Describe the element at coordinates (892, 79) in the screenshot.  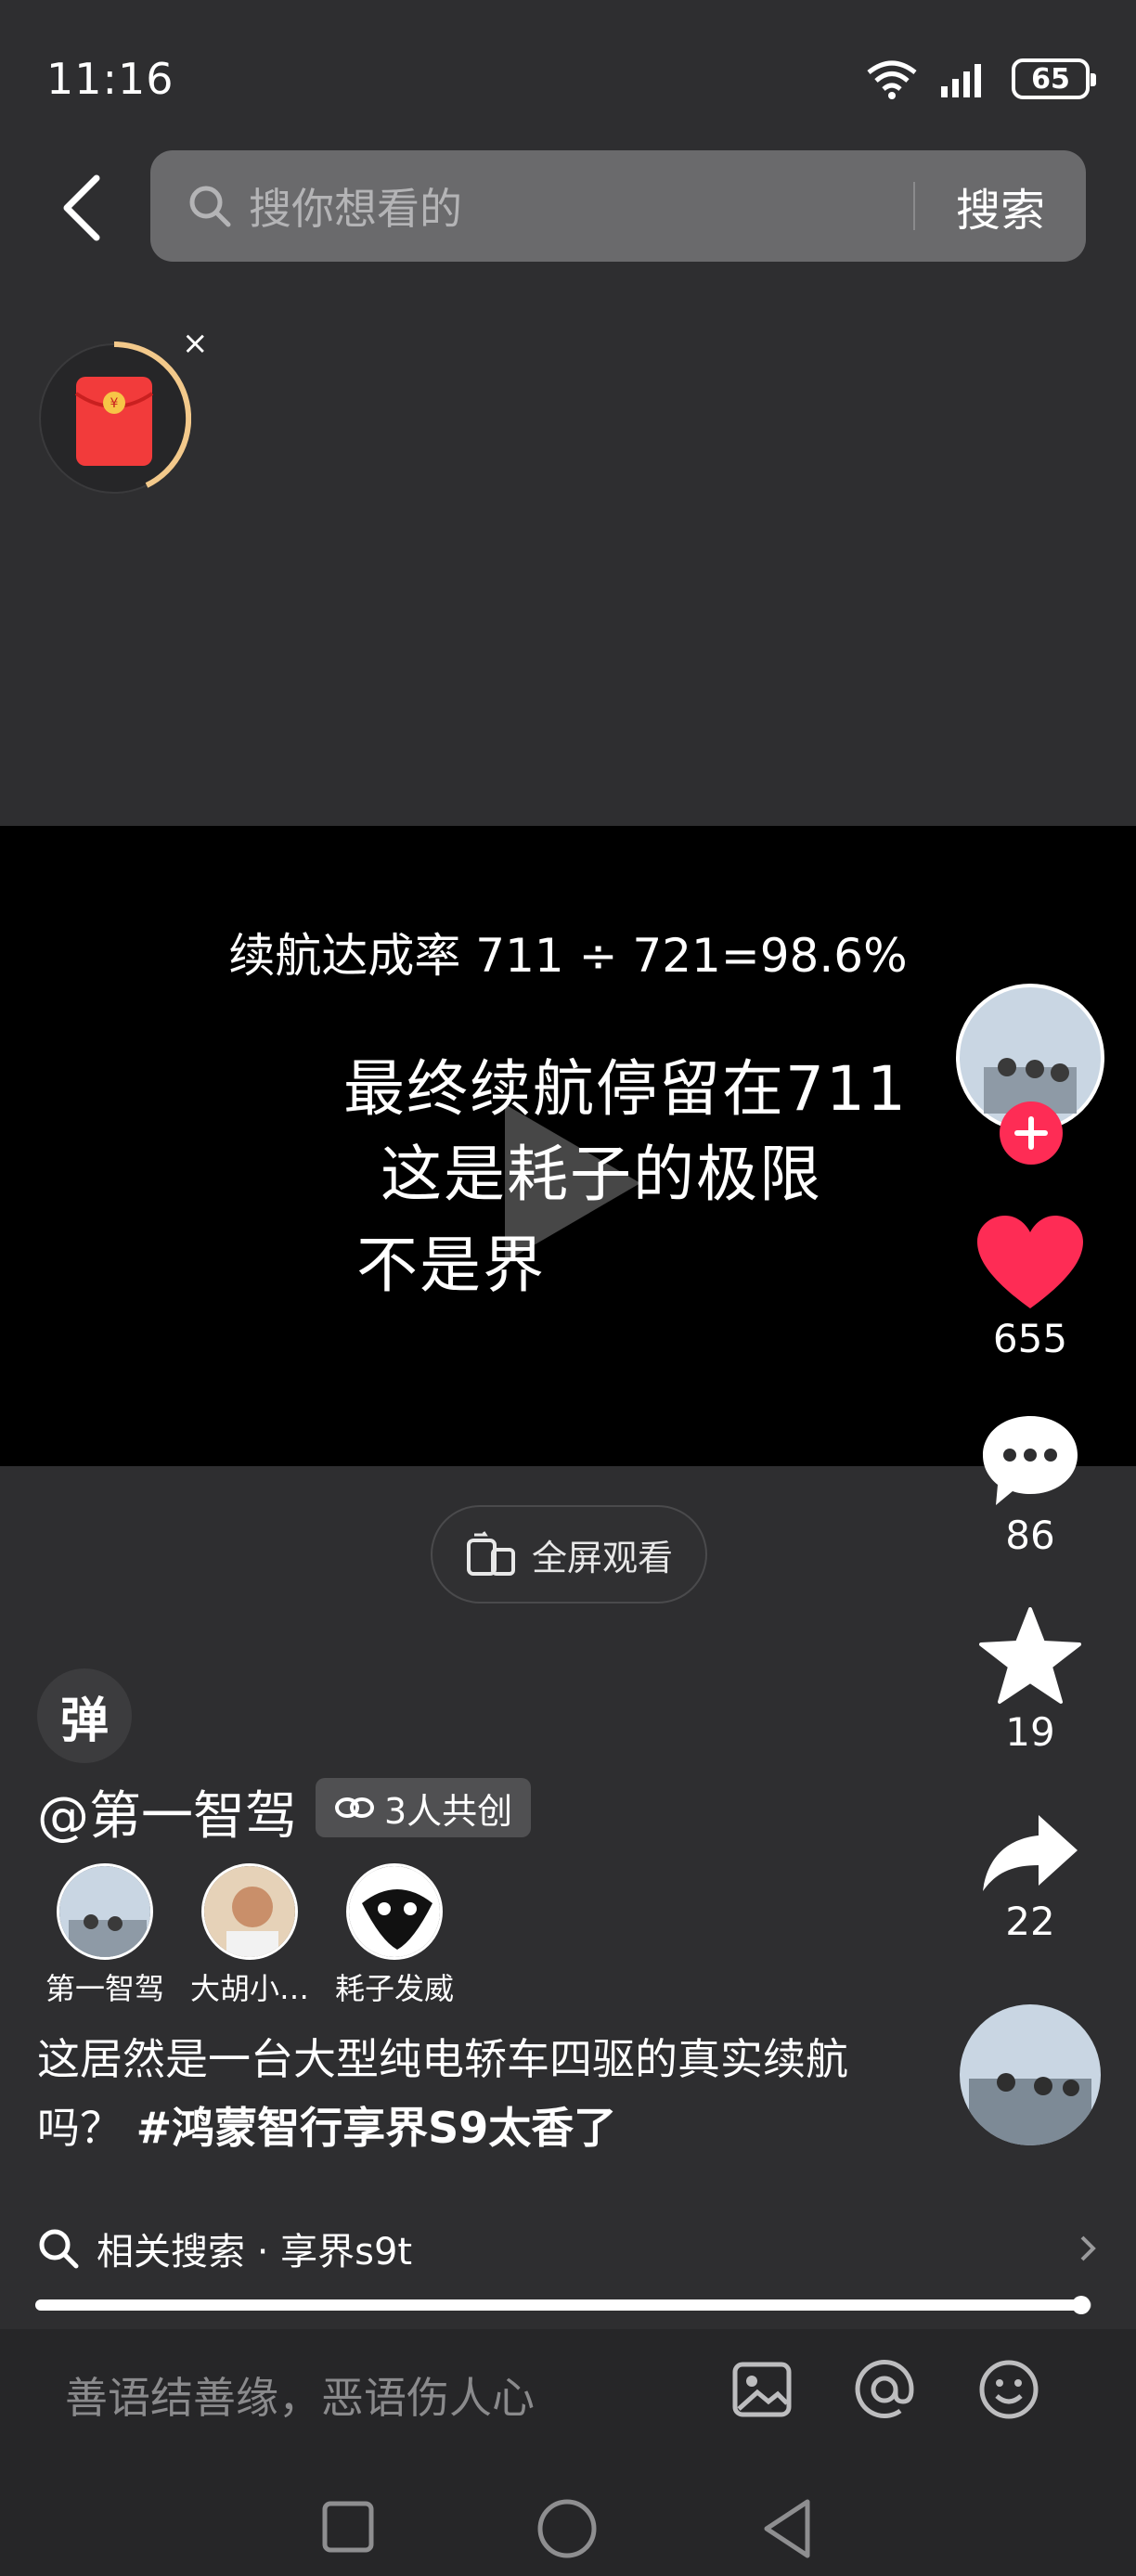
I see `wifi-icon` at that location.